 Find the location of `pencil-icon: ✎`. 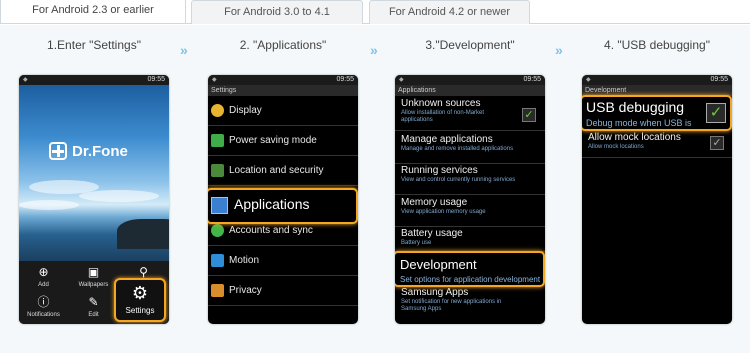

pencil-icon: ✎ is located at coordinates (93, 302).